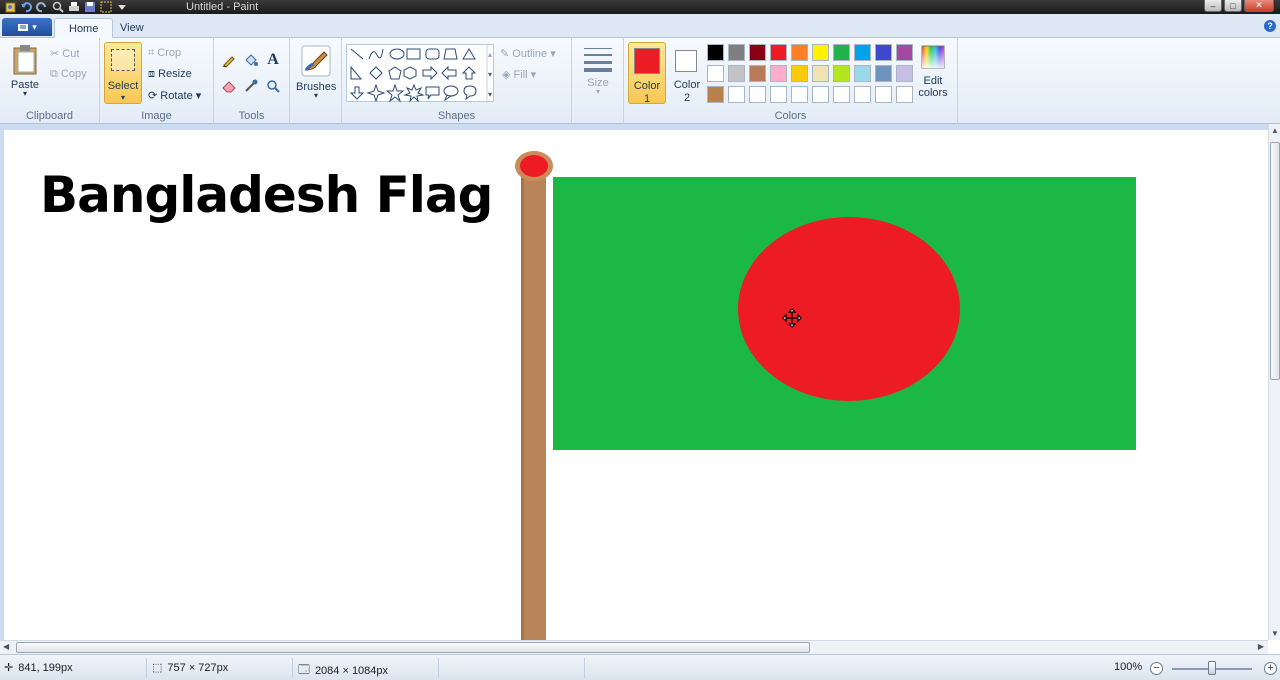 This screenshot has height=680, width=1280. I want to click on minimize-button: –, so click(1213, 6).